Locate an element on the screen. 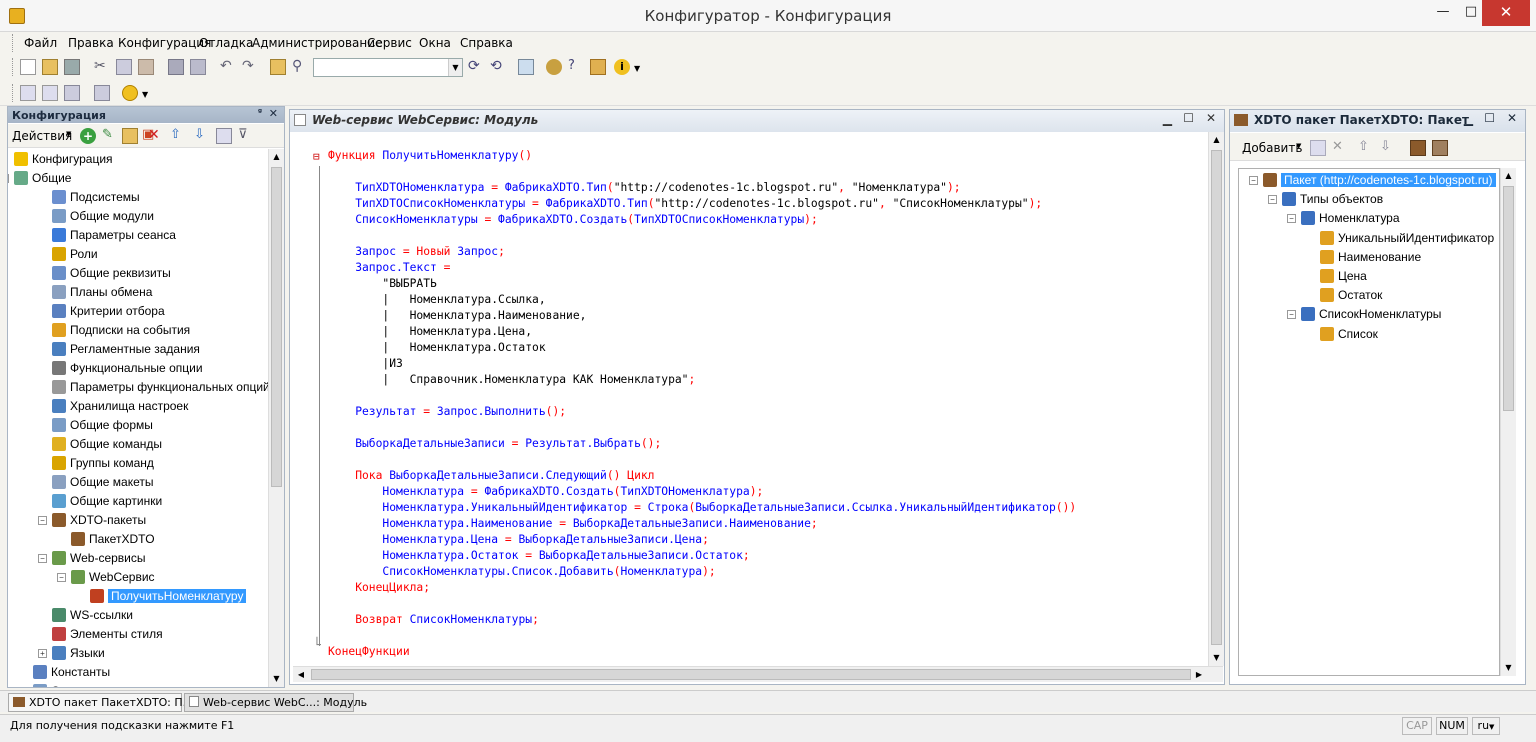  menu-help: Справка is located at coordinates (486, 43).